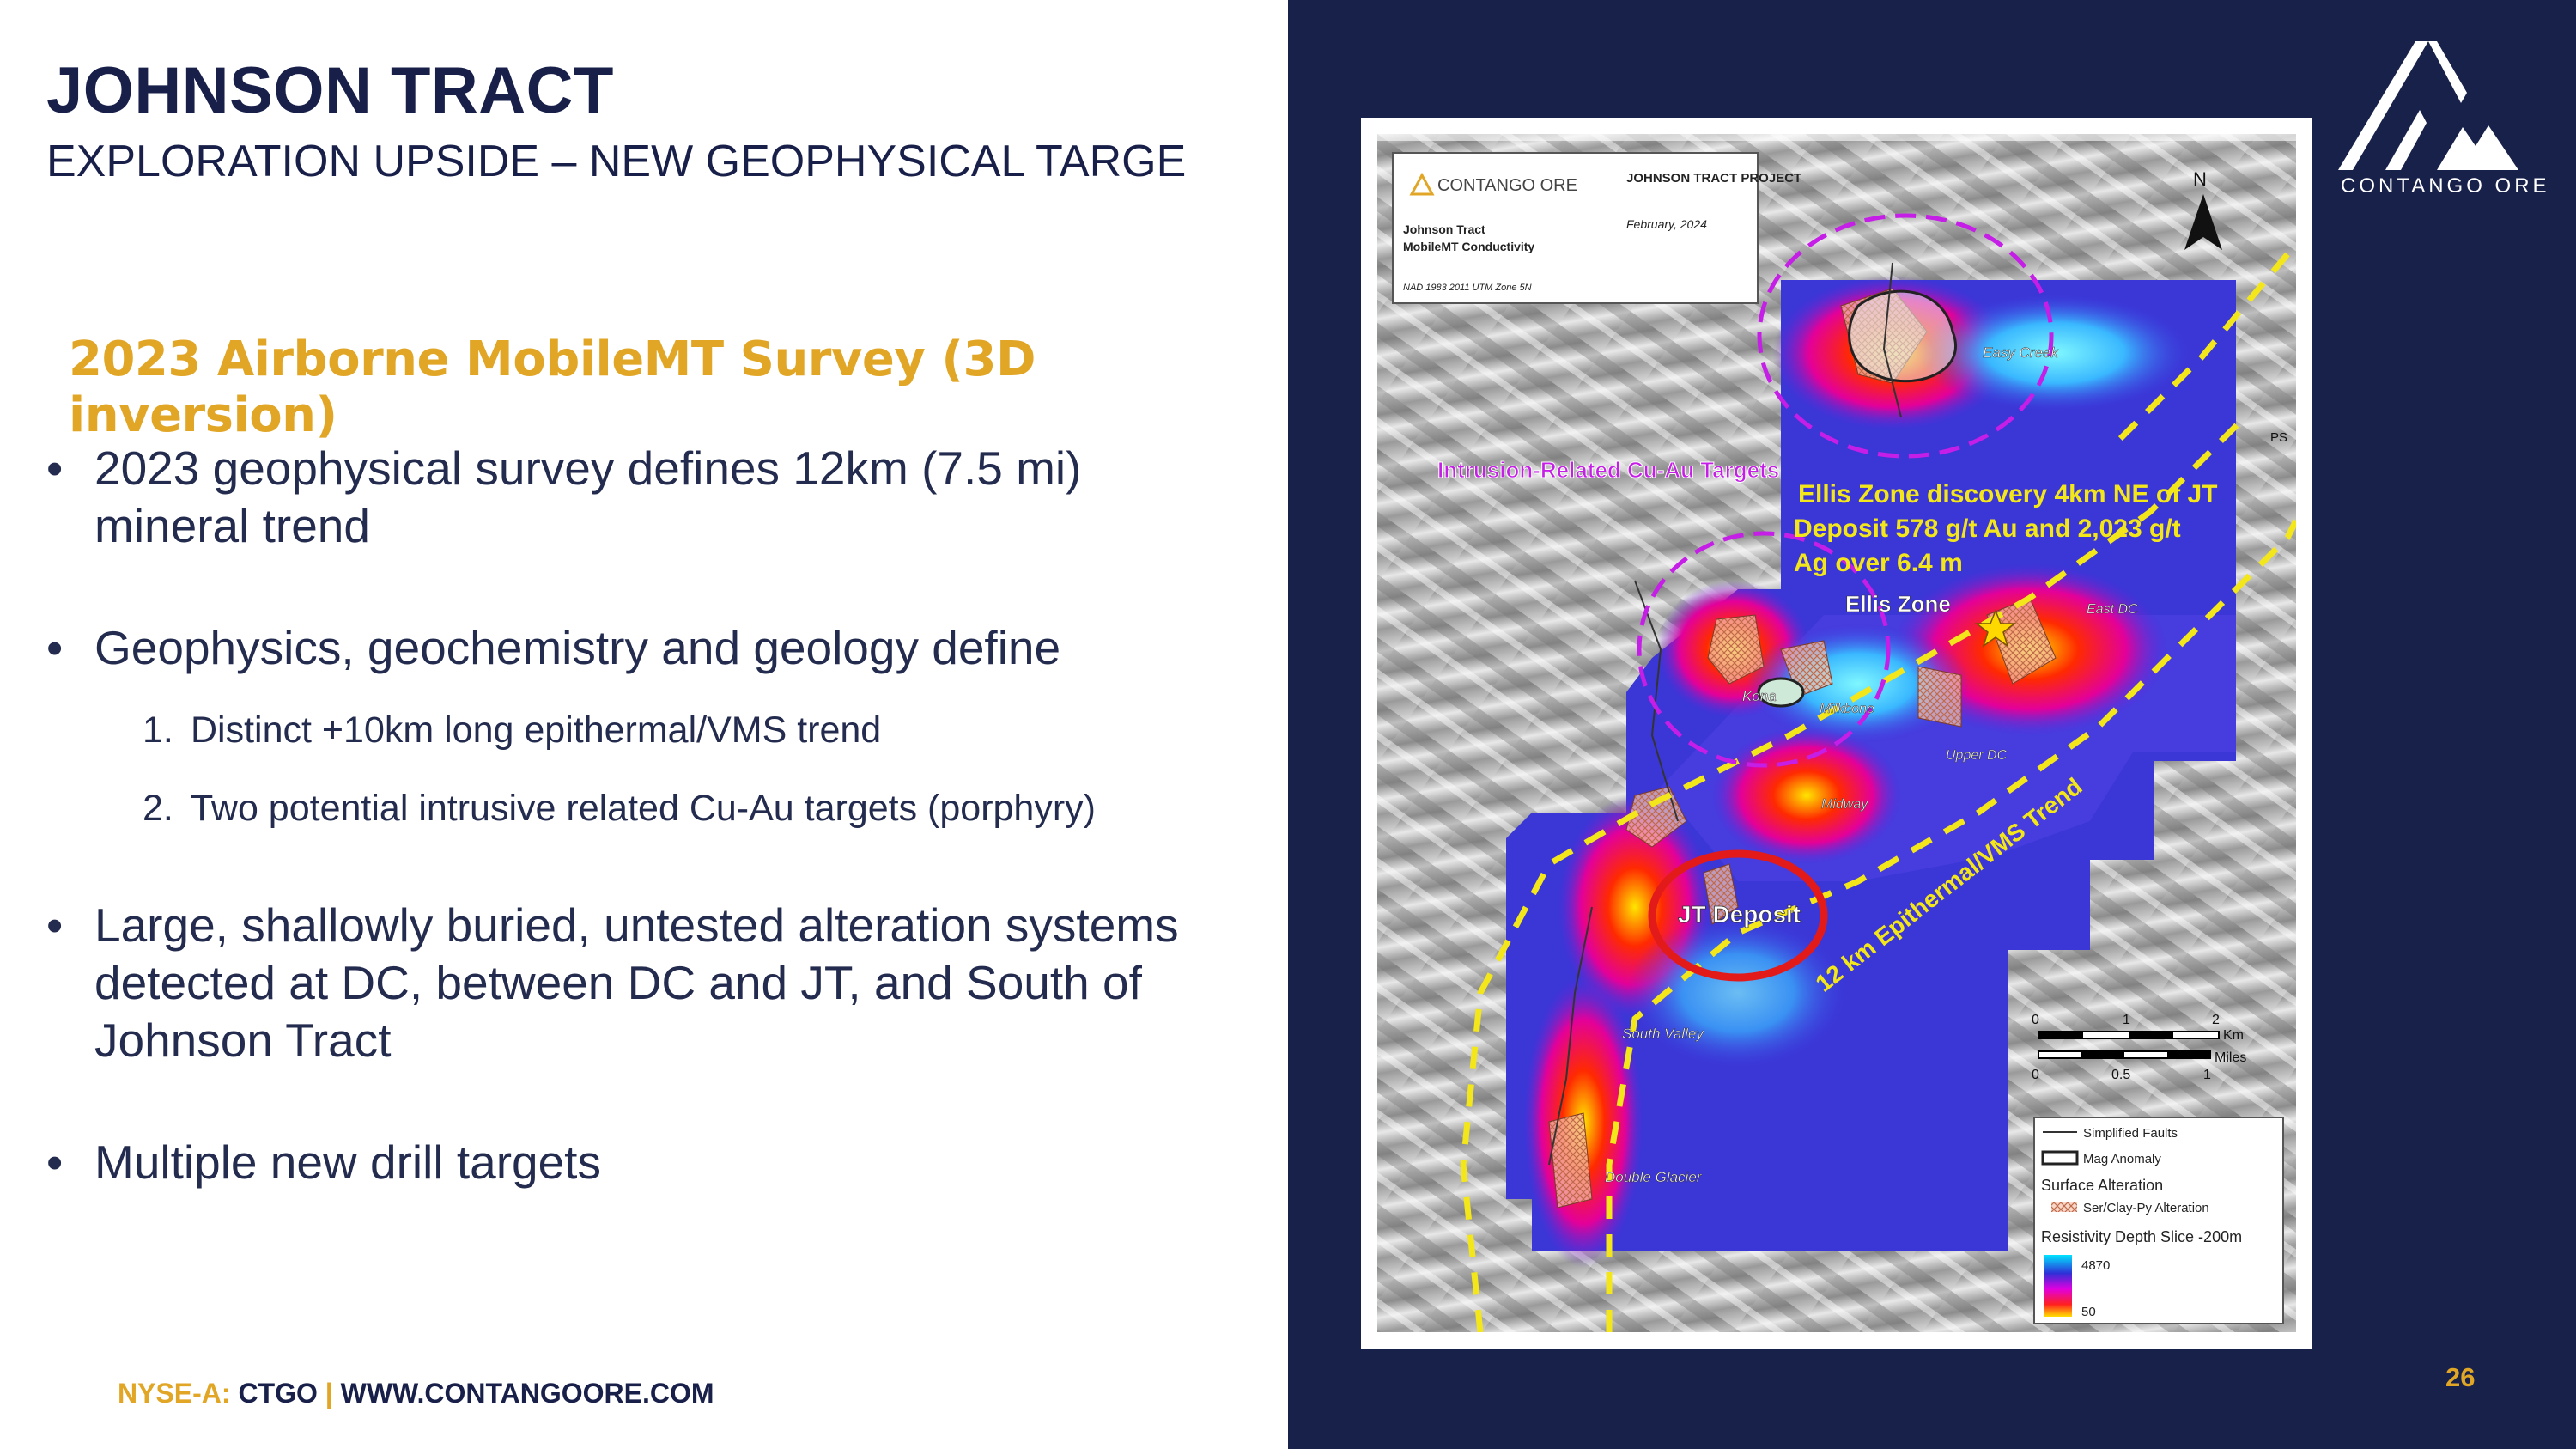 This screenshot has height=1449, width=2576. I want to click on mag-anomaly-easy-creek, so click(1902, 336).